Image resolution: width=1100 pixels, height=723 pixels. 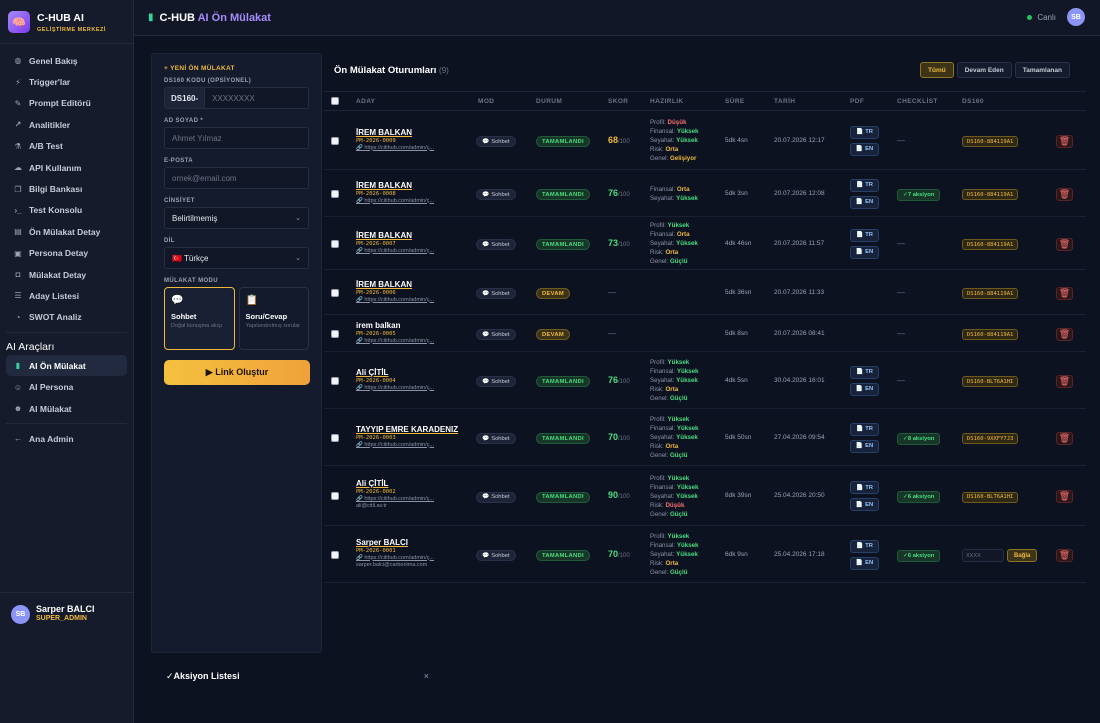 I want to click on sidebar-item-on-mulakat-detay: ▤ Ön Mülakat Detay, so click(x=66, y=231).